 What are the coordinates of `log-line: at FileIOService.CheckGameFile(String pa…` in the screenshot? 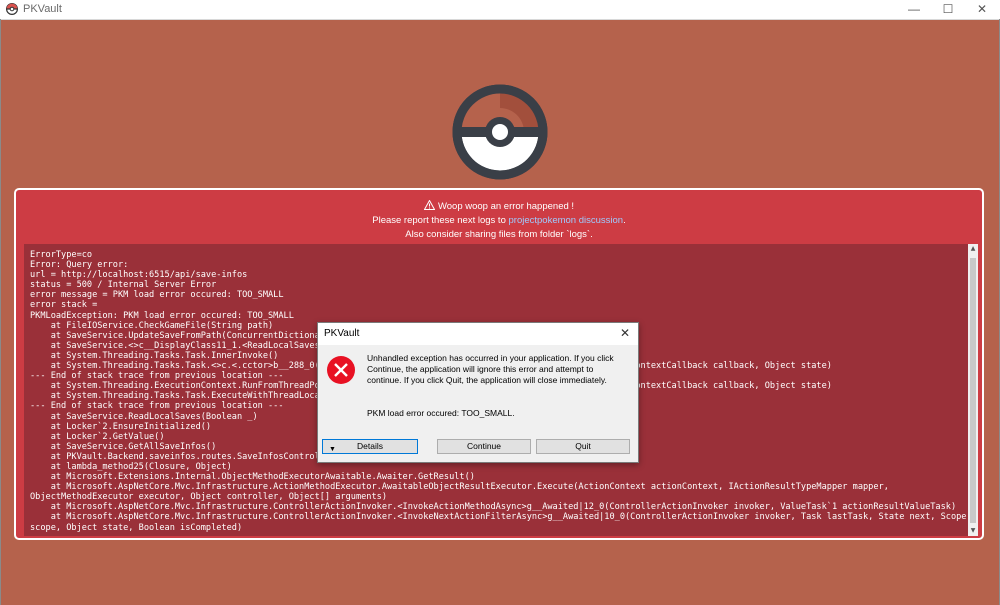 It's located at (162, 325).